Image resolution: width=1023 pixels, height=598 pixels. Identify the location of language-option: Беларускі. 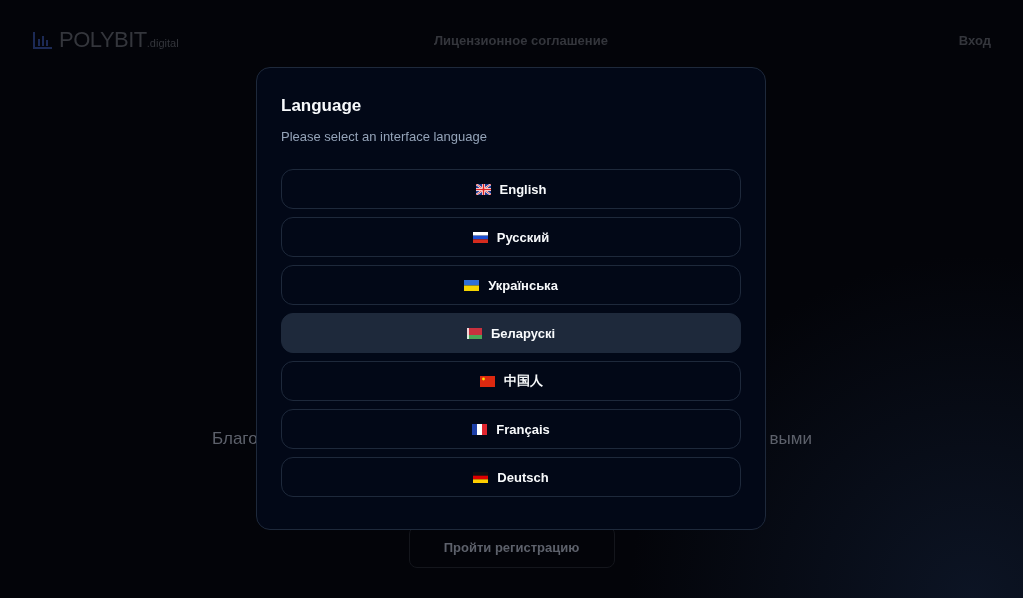
(511, 333).